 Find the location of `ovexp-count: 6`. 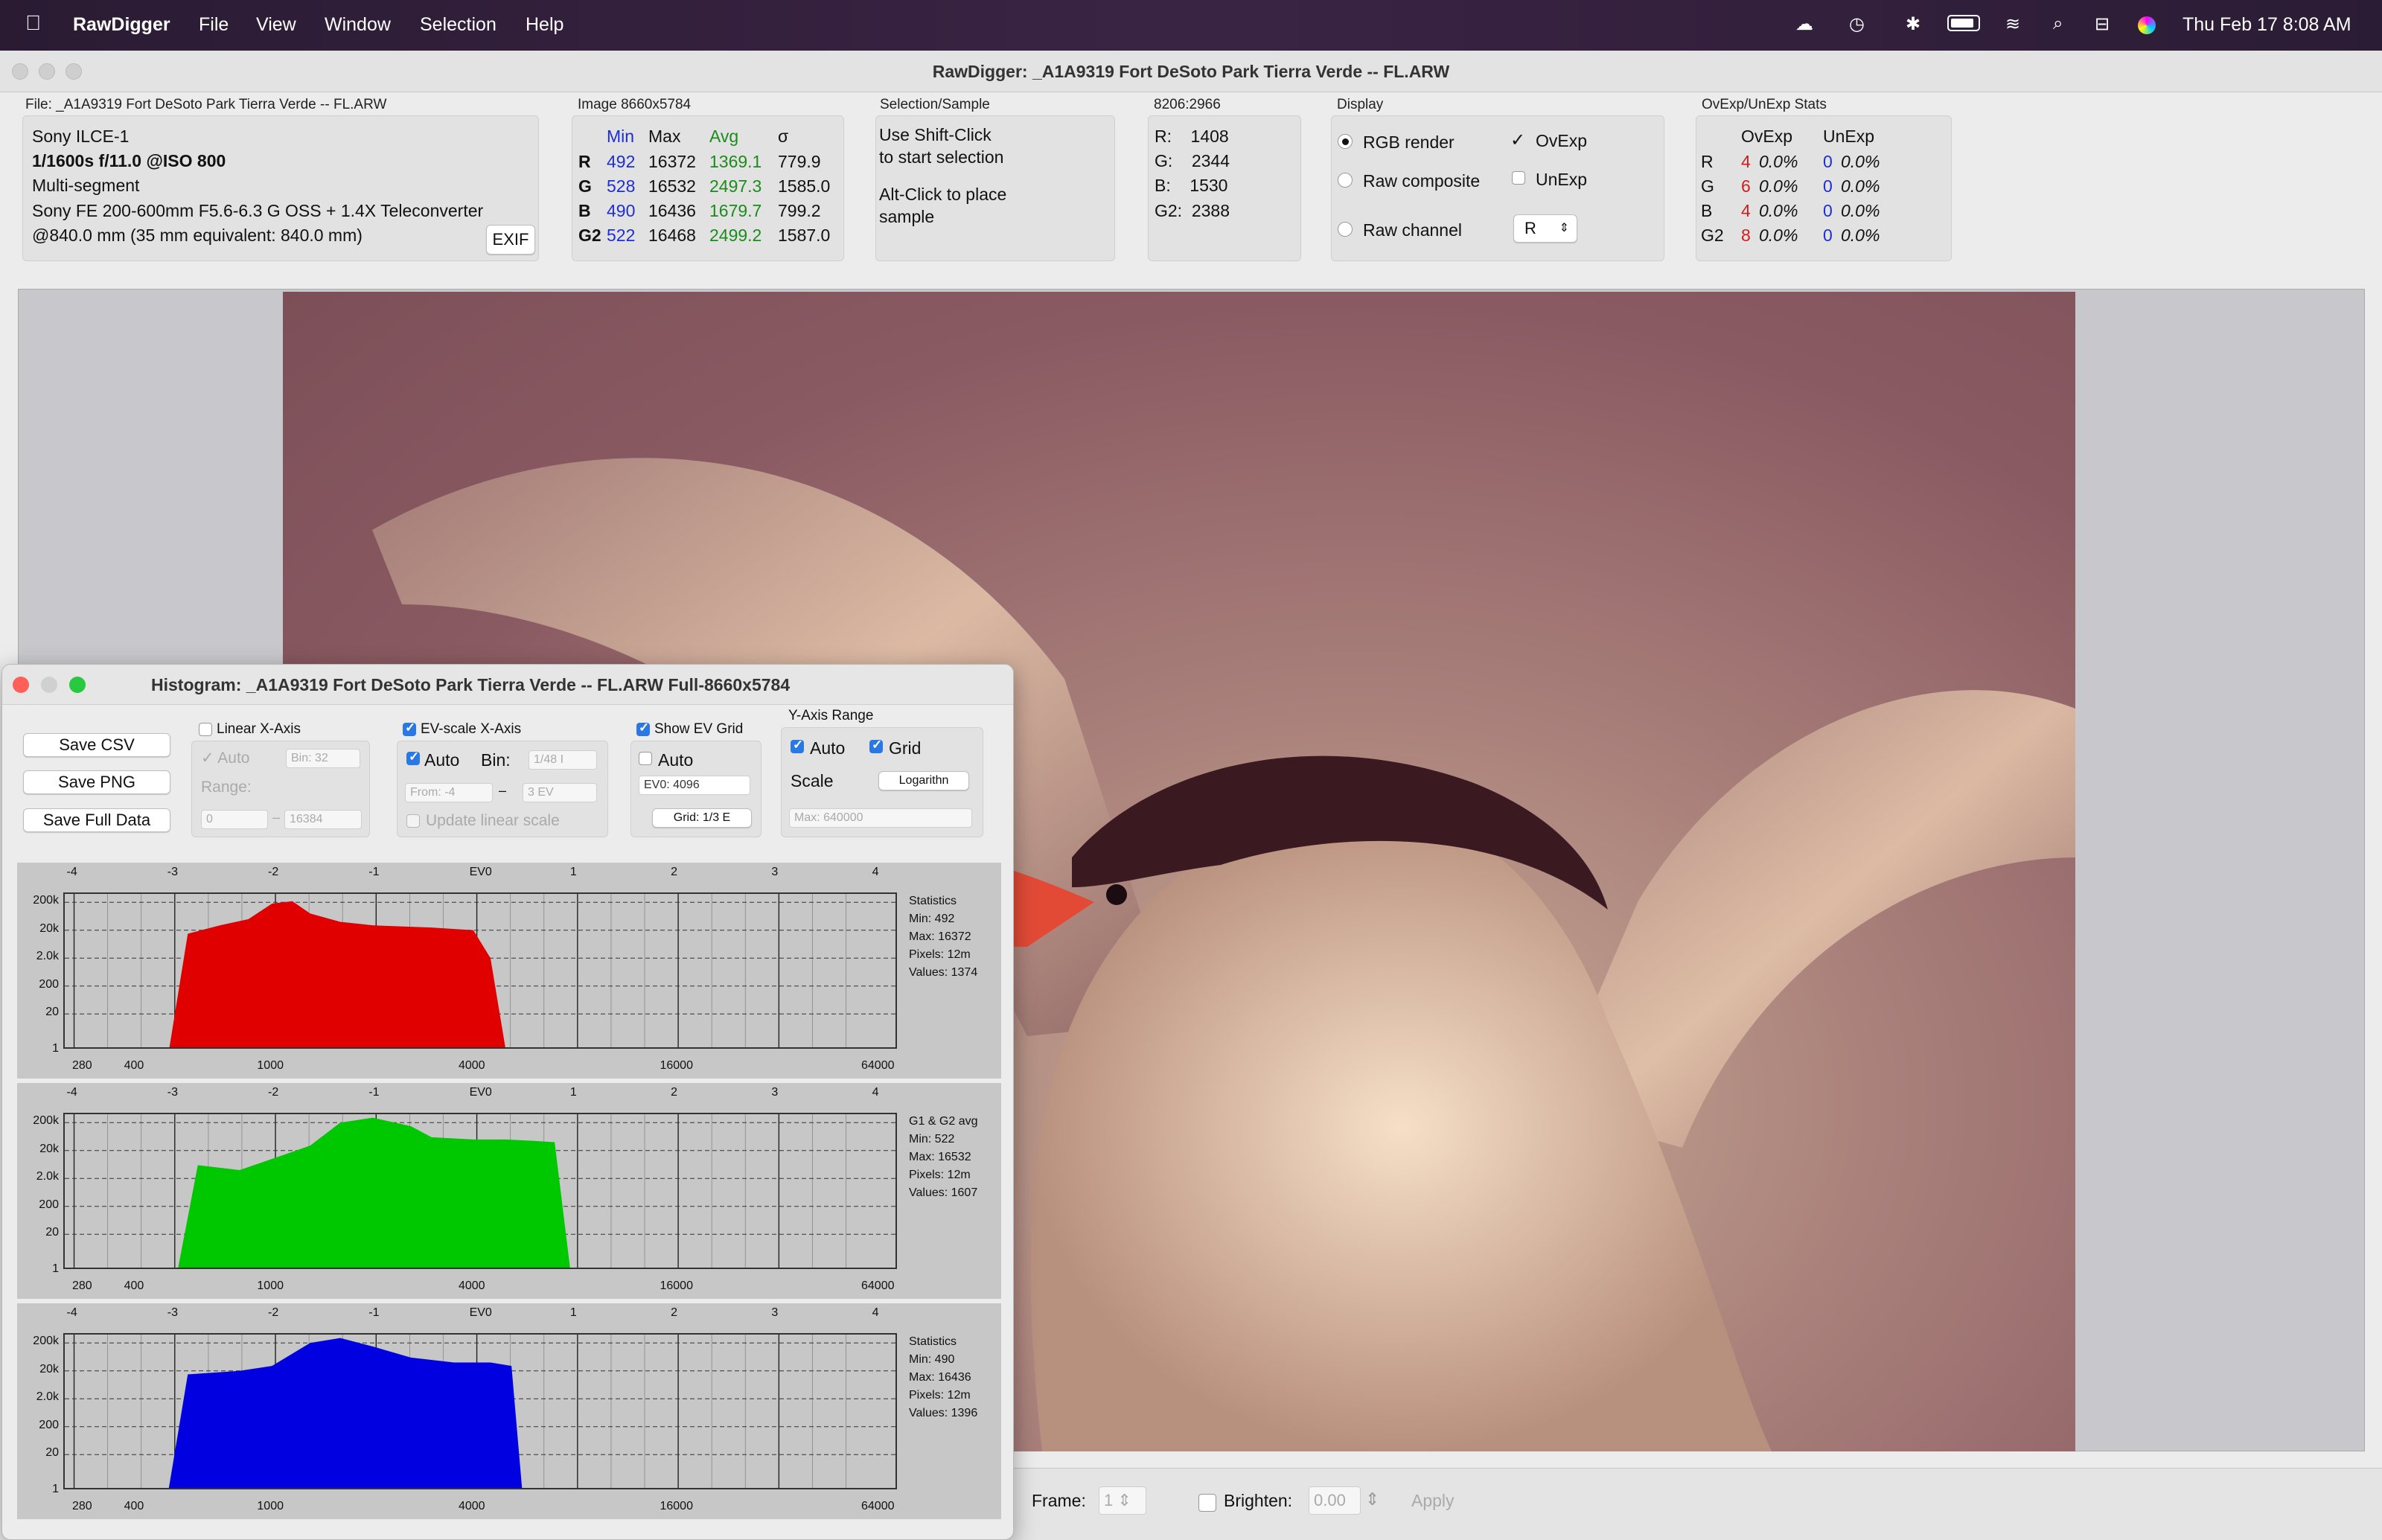

ovexp-count: 6 is located at coordinates (1746, 186).